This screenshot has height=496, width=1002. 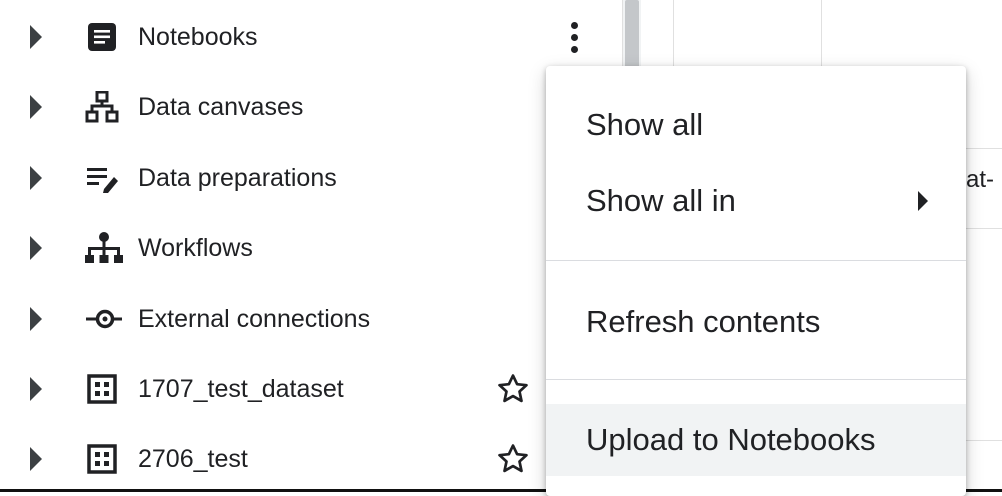 I want to click on tree-item-label: Data canvases, so click(x=221, y=107).